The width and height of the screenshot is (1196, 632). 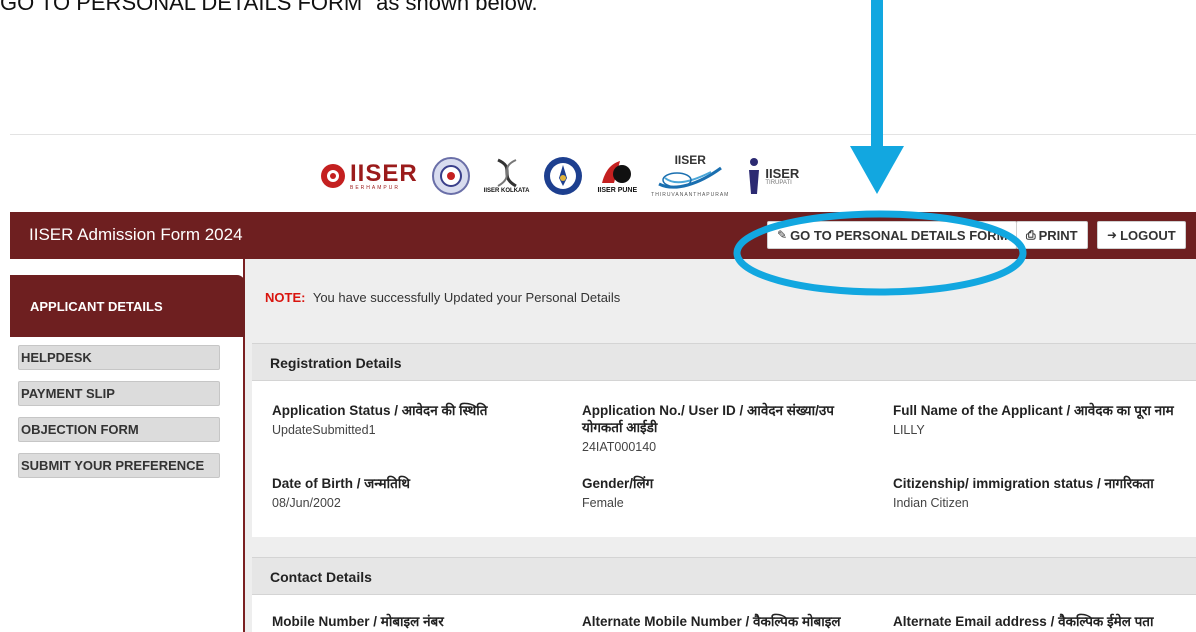 What do you see at coordinates (333, 176) in the screenshot?
I see `emblem-icon` at bounding box center [333, 176].